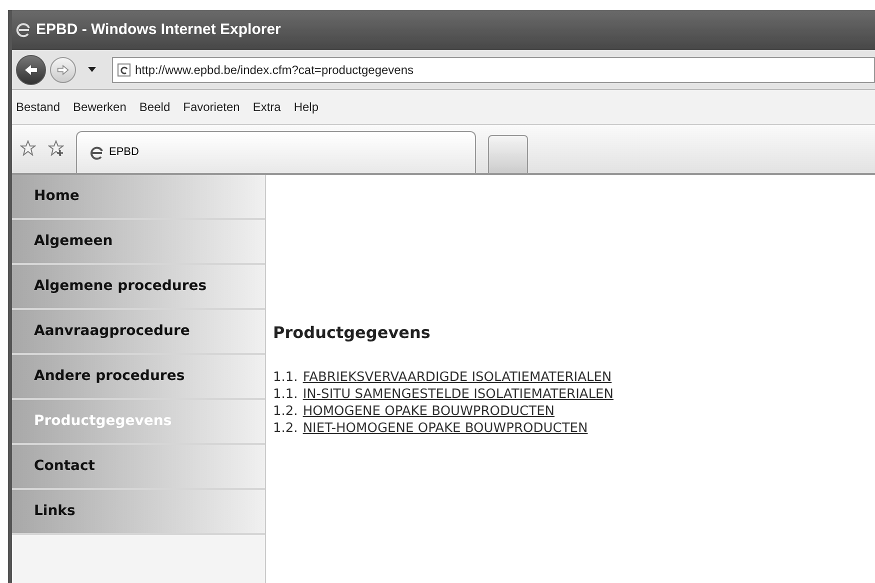  What do you see at coordinates (158, 30) in the screenshot?
I see `window-title: EPBD - Windows Internet Explorer` at bounding box center [158, 30].